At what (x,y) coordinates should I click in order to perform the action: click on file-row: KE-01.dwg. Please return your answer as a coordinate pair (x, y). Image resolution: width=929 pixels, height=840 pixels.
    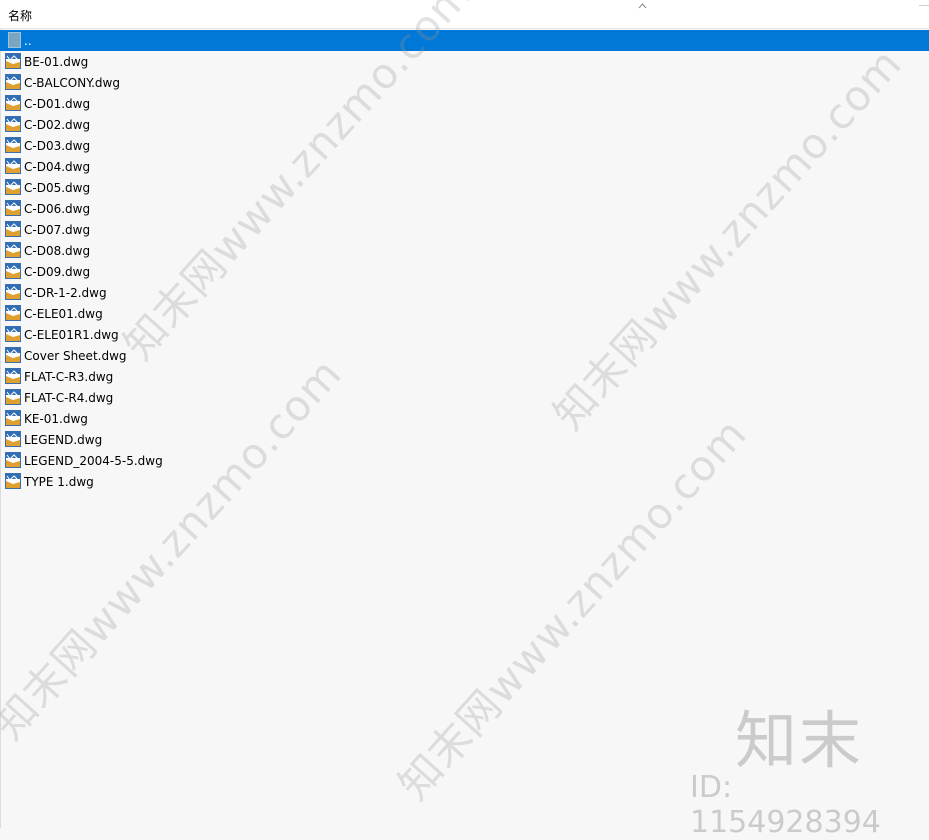
    Looking at the image, I should click on (464, 418).